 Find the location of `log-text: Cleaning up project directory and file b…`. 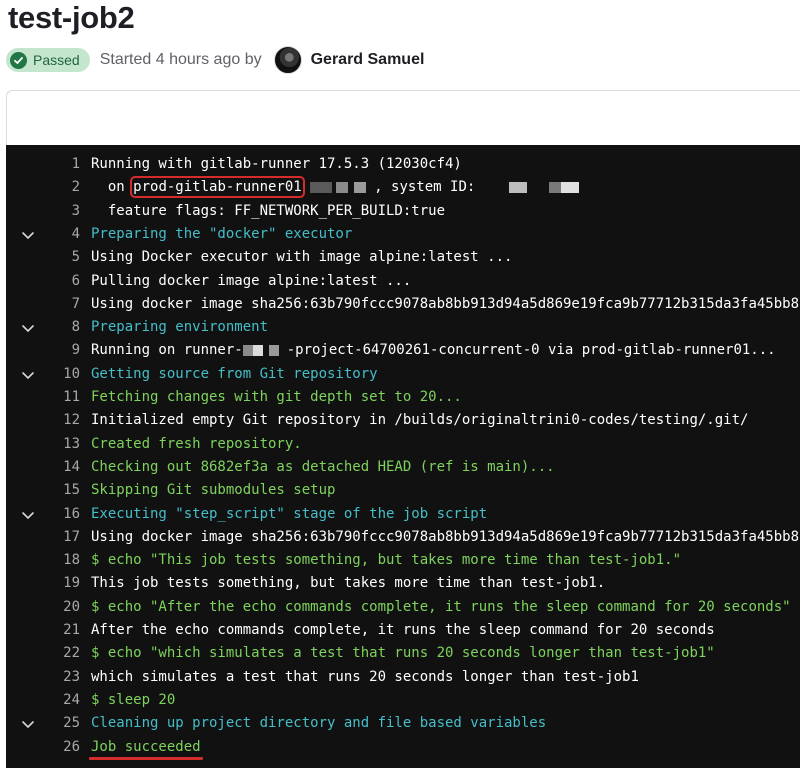

log-text: Cleaning up project directory and file b… is located at coordinates (319, 723).